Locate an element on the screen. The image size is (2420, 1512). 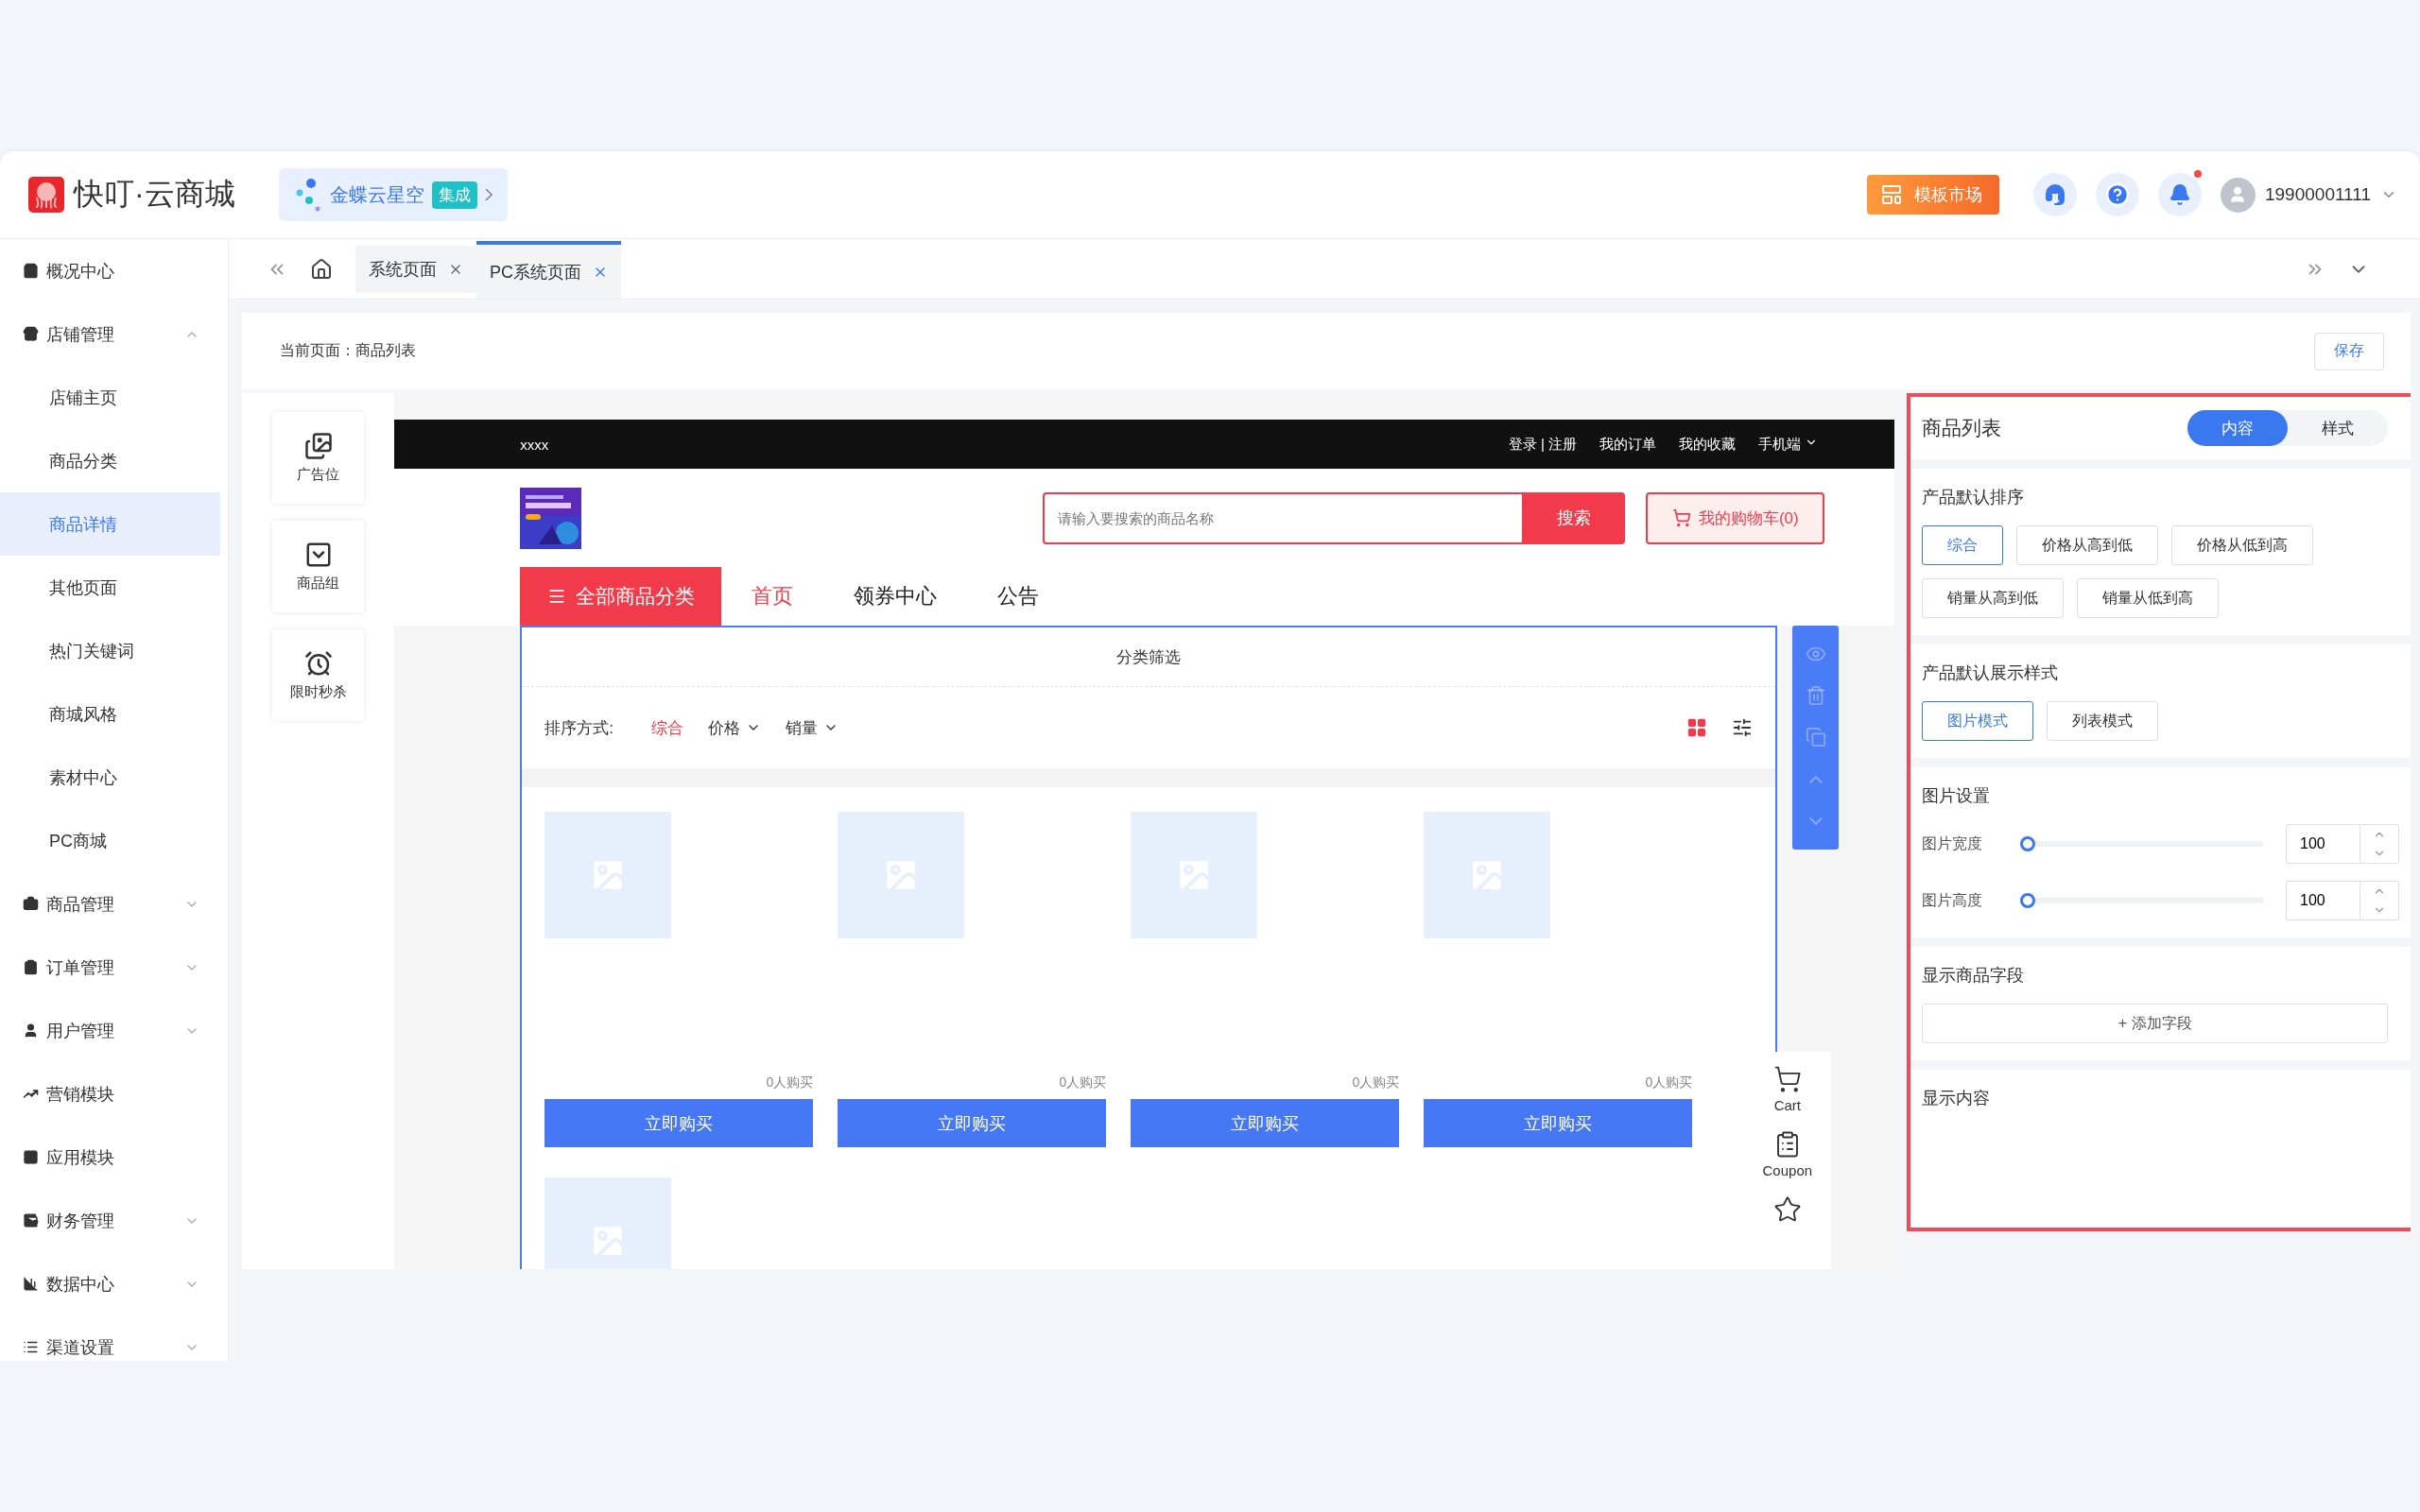
option-button: 综合 is located at coordinates (1963, 545).